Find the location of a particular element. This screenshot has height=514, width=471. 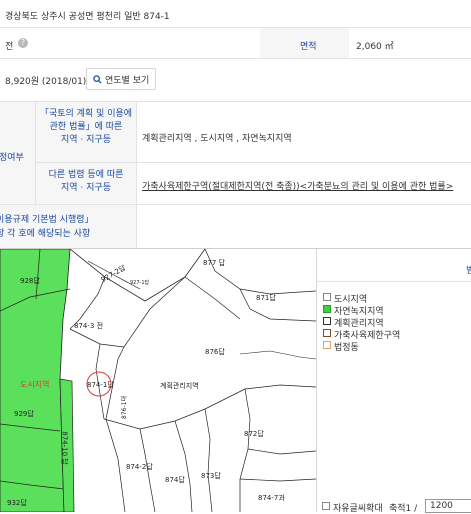

map-label: 계획관리지역 is located at coordinates (179, 386).